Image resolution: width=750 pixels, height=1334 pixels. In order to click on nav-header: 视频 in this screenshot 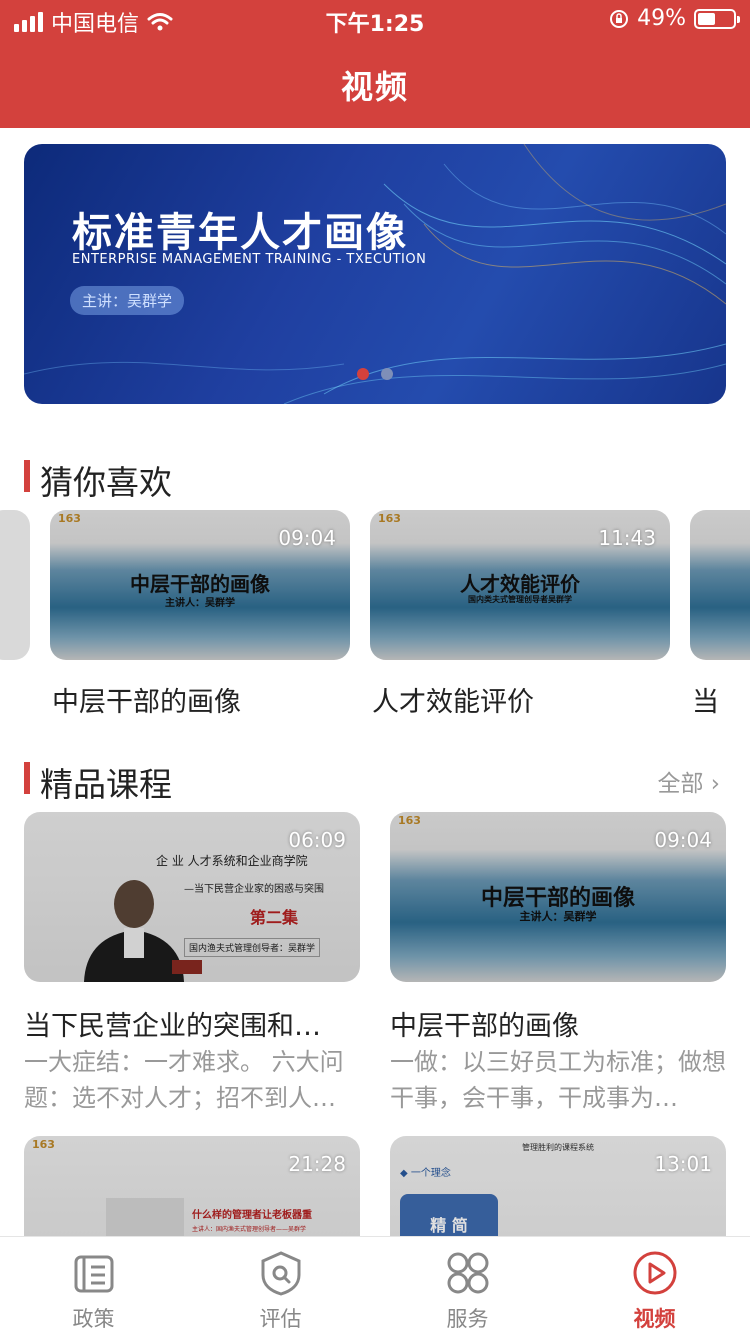, I will do `click(375, 84)`.